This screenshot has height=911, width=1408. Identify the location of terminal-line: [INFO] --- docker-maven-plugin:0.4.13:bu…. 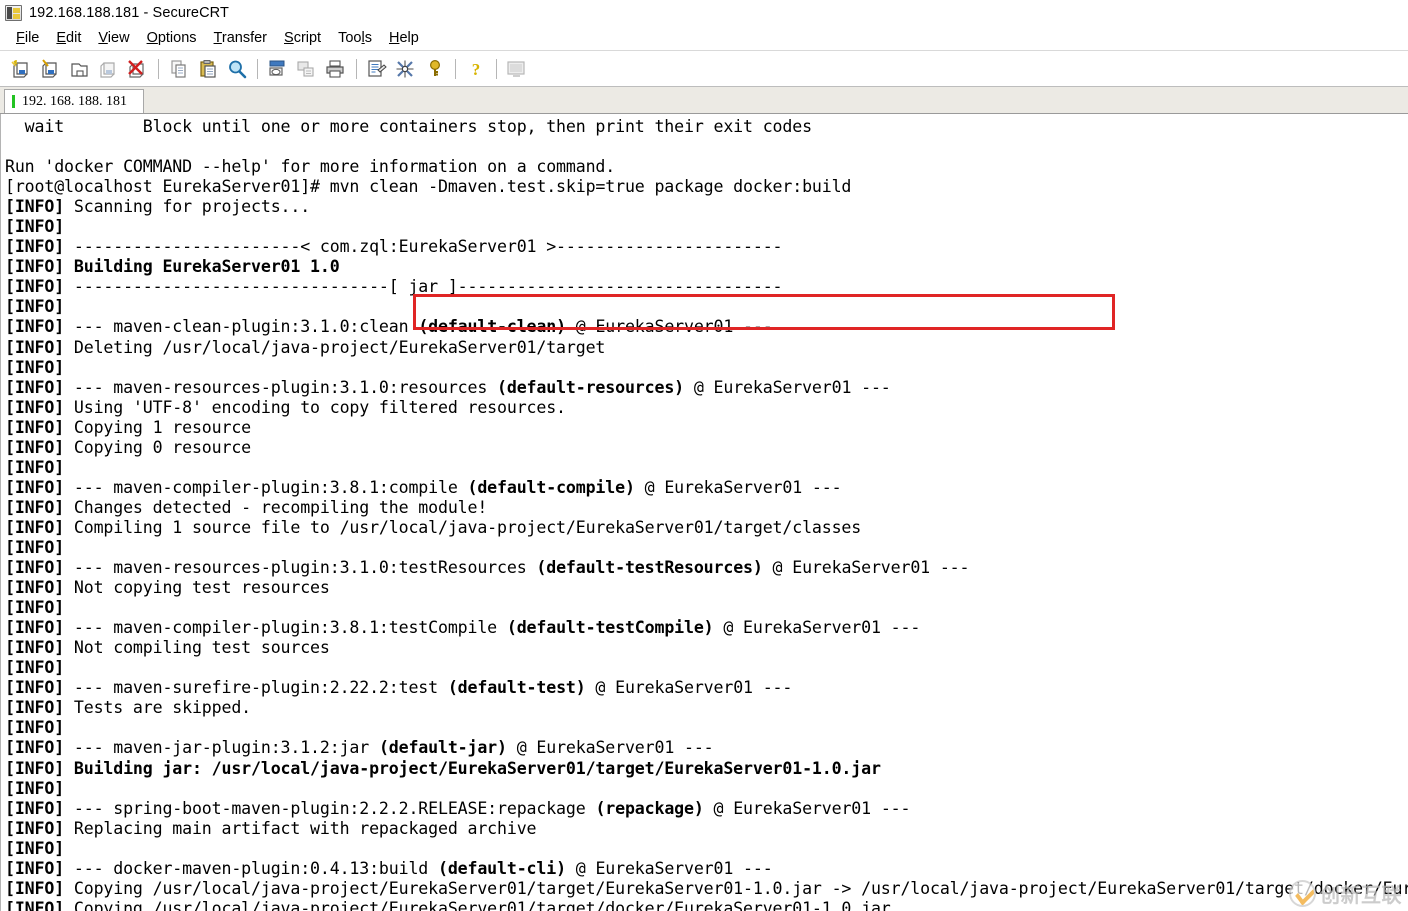
(389, 868).